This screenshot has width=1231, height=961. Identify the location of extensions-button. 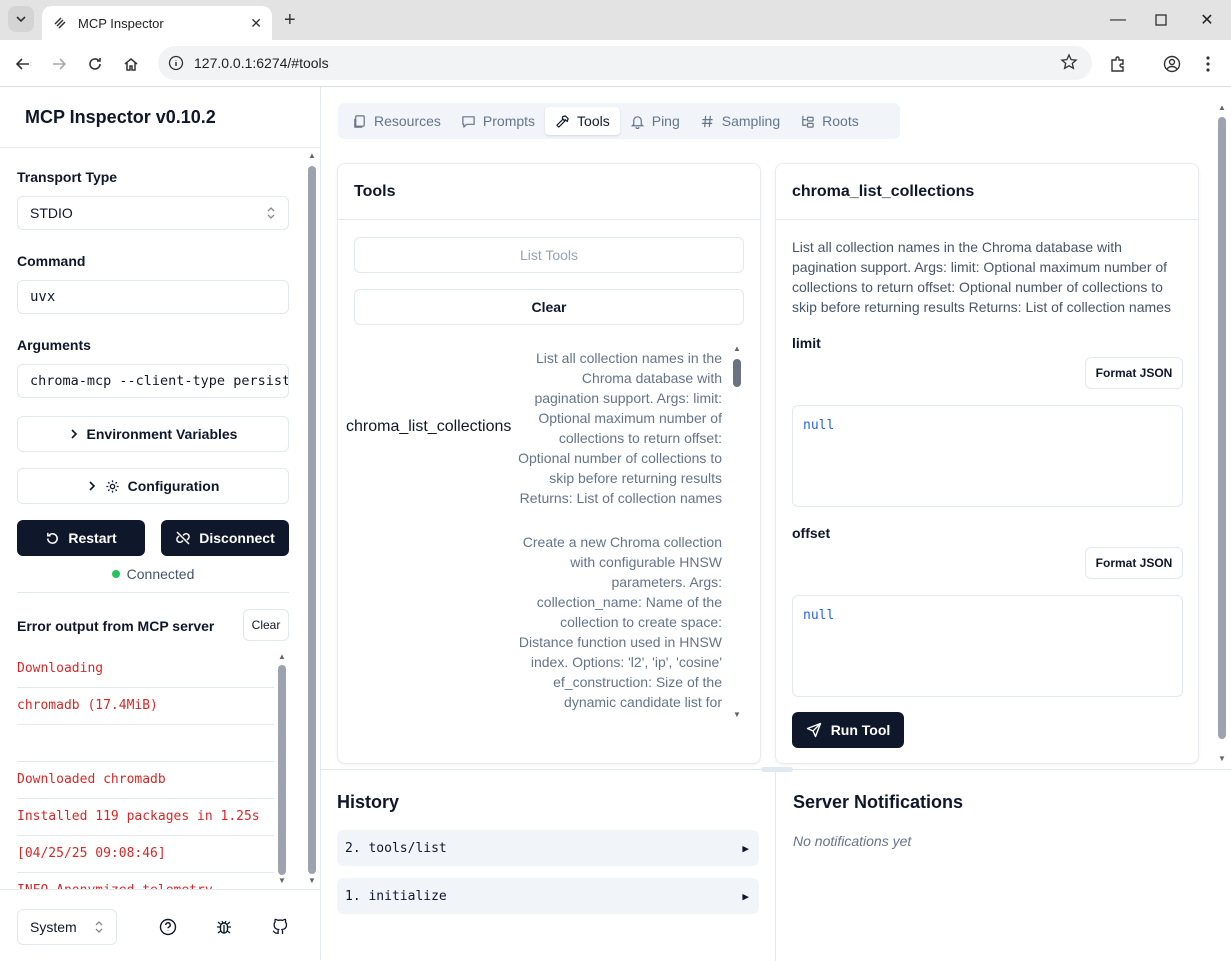
(1118, 64).